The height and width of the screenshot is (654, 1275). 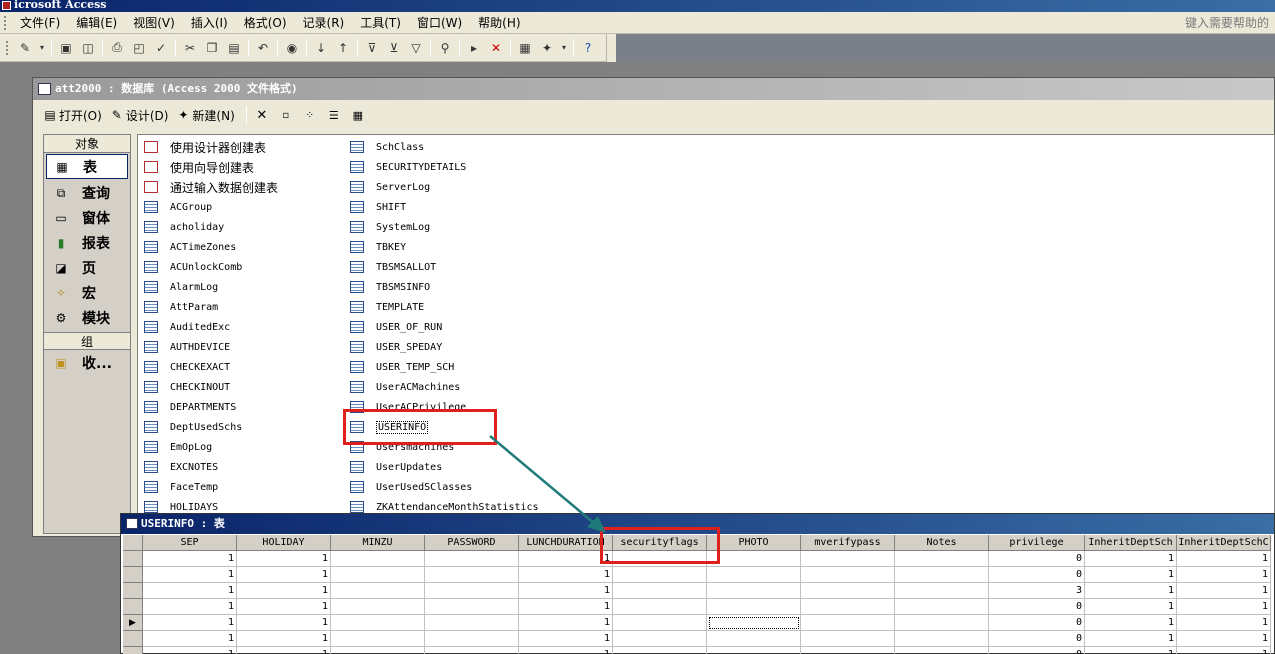 What do you see at coordinates (208, 327) in the screenshot?
I see `object-list-item: AuditedExc` at bounding box center [208, 327].